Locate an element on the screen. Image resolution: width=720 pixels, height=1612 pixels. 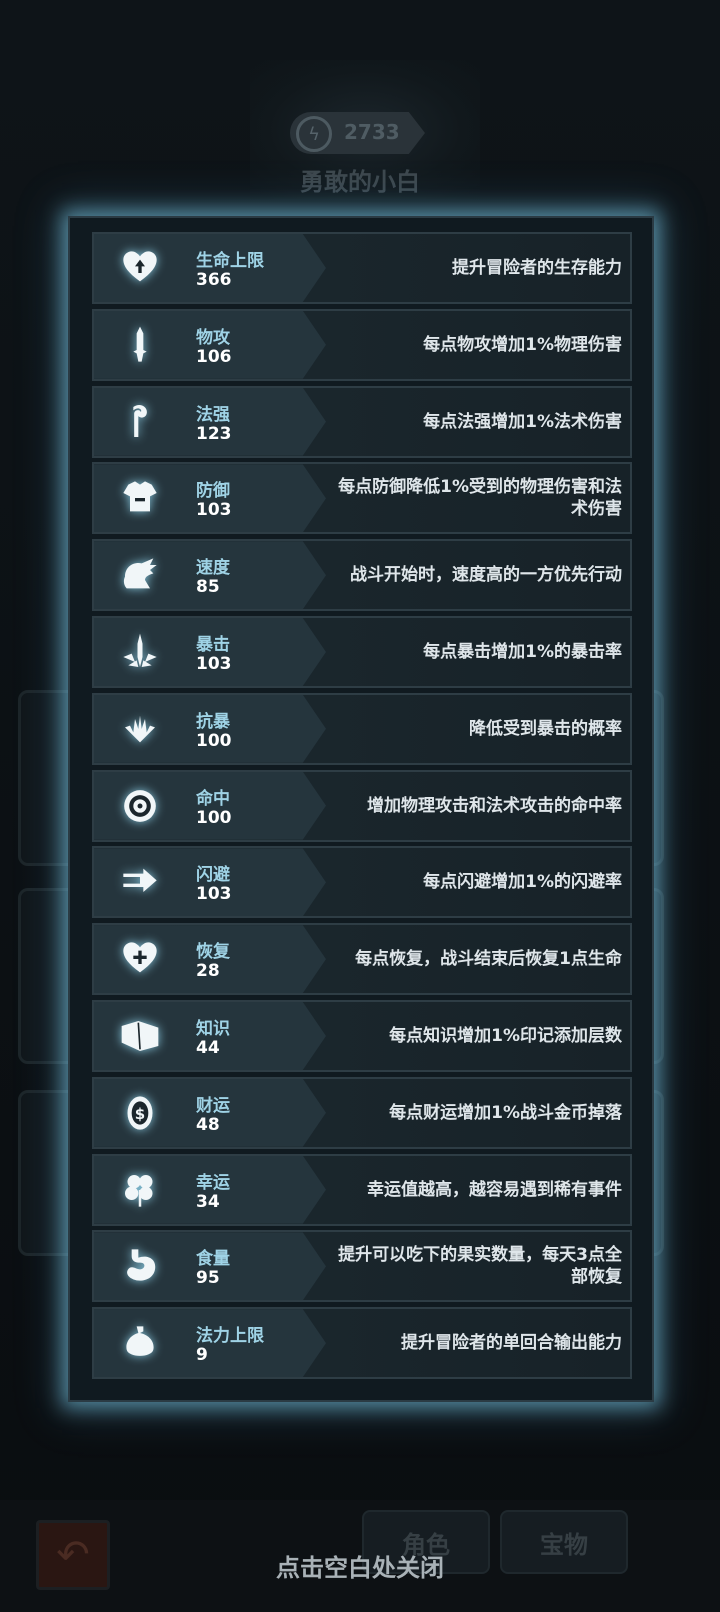
attribute-row: 速度 85 战斗开始时，速度高的一方优先行动 is located at coordinates (362, 575).